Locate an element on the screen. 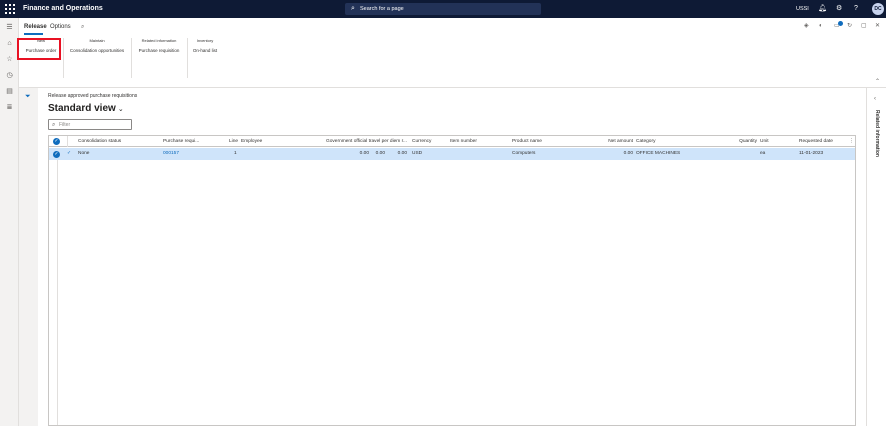 The width and height of the screenshot is (886, 426). column-header-item-number: Item number is located at coordinates (463, 141).